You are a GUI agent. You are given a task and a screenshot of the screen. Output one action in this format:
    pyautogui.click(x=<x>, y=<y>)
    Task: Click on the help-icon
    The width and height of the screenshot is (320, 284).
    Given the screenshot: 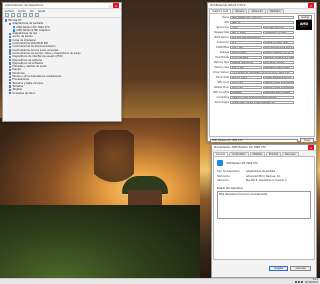 What is the action you would take?
    pyautogui.click(x=25, y=15)
    